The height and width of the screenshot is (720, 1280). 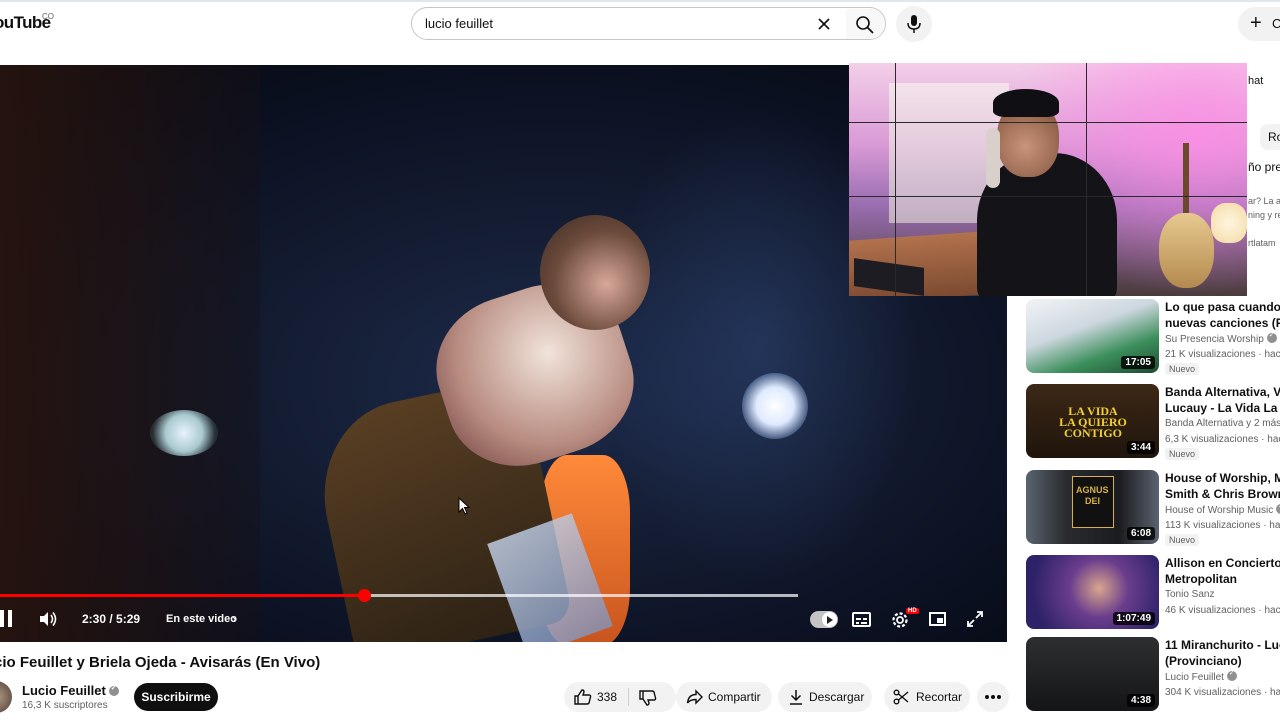 I want to click on subtitles-button, so click(x=861, y=619).